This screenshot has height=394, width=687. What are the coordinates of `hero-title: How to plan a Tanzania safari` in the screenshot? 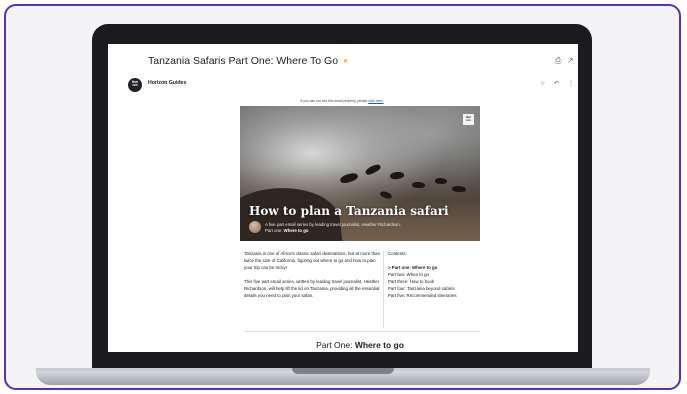 It's located at (349, 211).